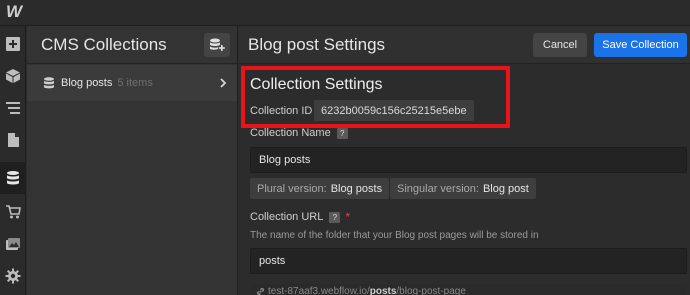 The image size is (690, 295). Describe the element at coordinates (13, 276) in the screenshot. I see `settings-icon` at that location.